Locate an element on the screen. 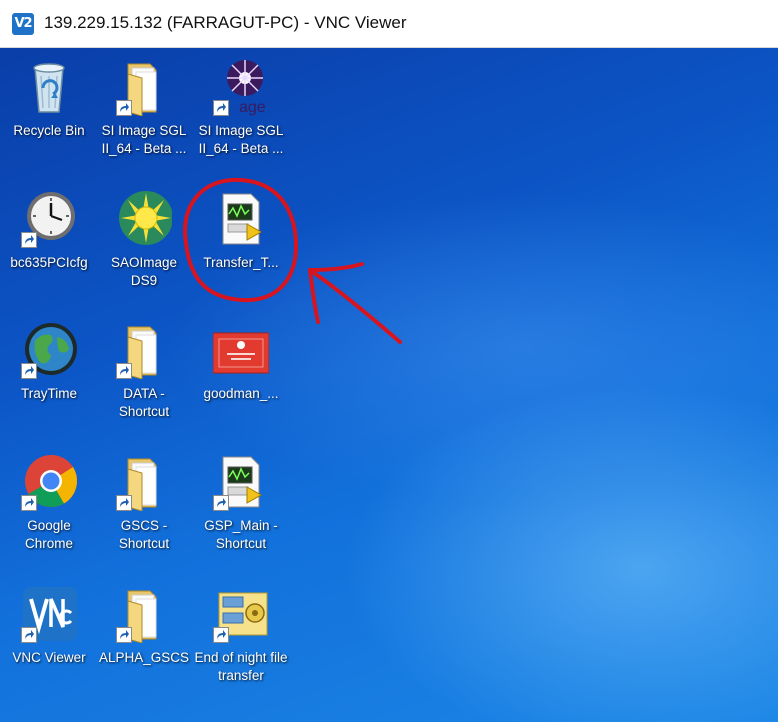 This screenshot has width=778, height=722. desktop-icon-traytime: TrayTime is located at coordinates (49, 362).